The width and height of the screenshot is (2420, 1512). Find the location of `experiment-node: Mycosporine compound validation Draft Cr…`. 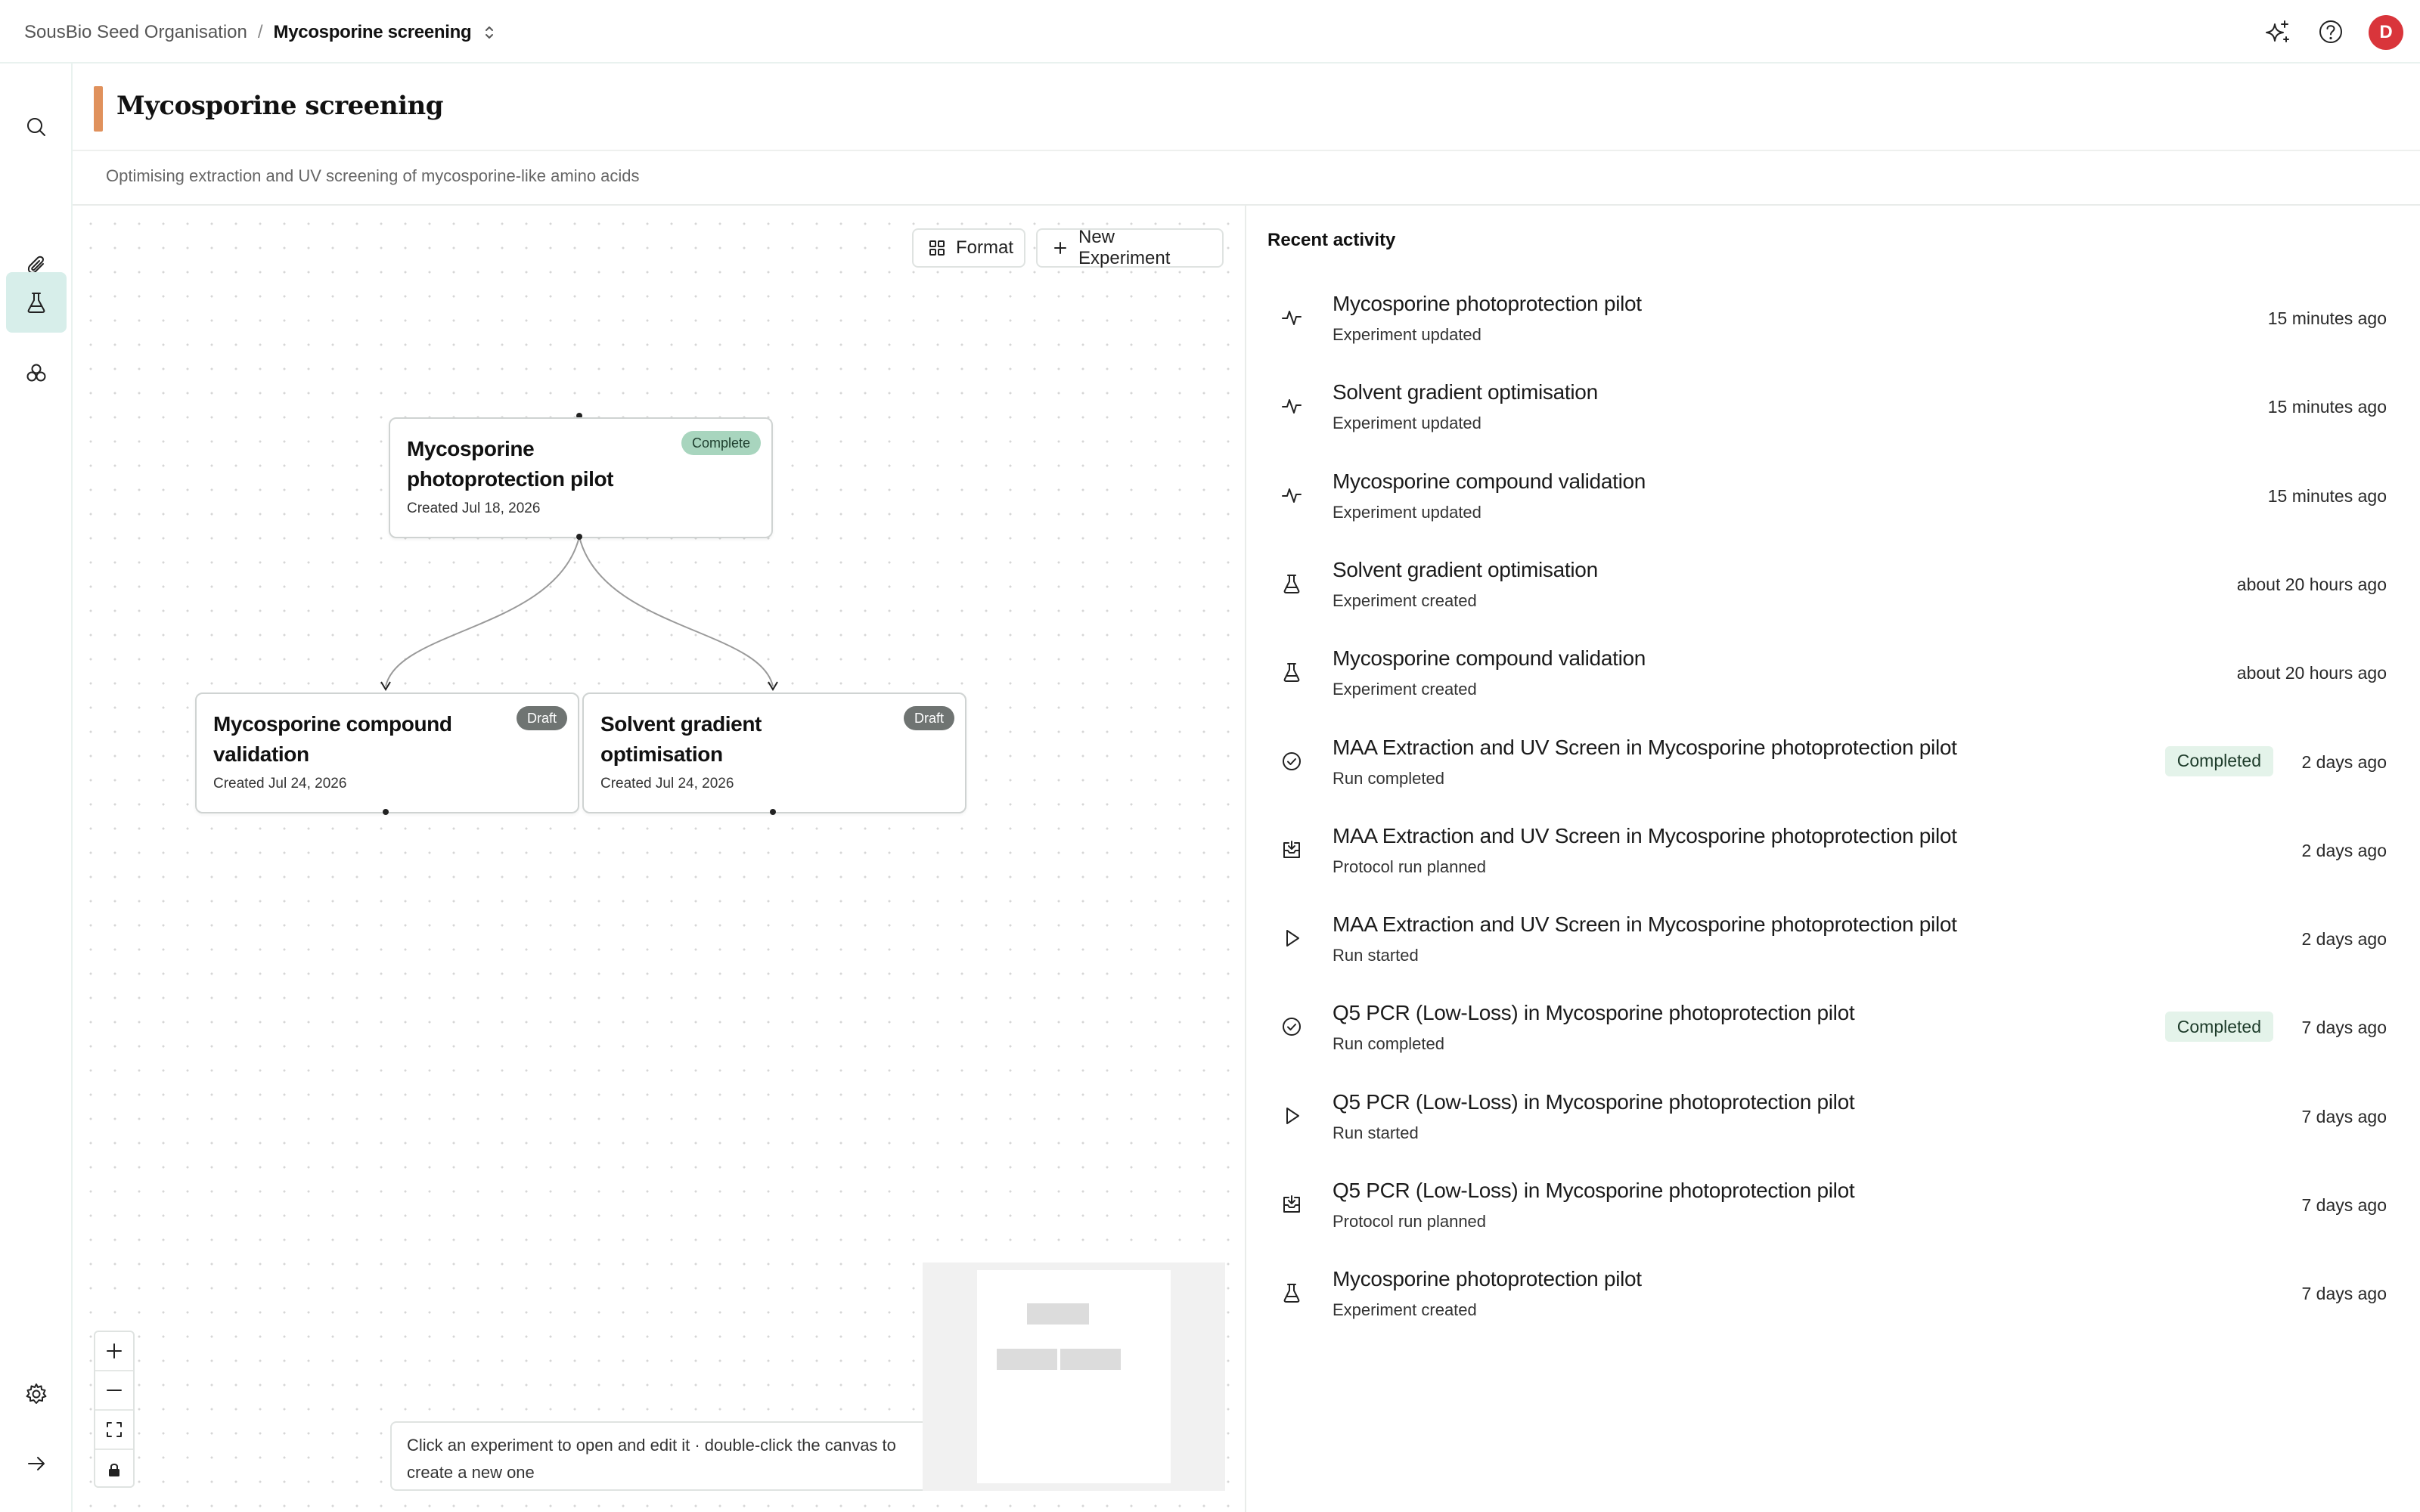

experiment-node: Mycosporine compound validation Draft Cr… is located at coordinates (387, 752).